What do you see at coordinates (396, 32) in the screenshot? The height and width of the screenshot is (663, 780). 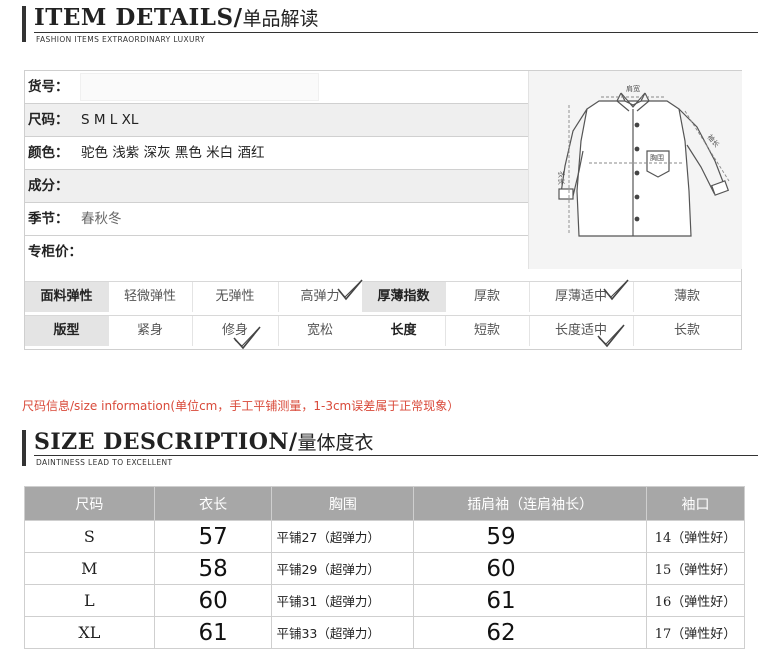 I see `item-details-underline` at bounding box center [396, 32].